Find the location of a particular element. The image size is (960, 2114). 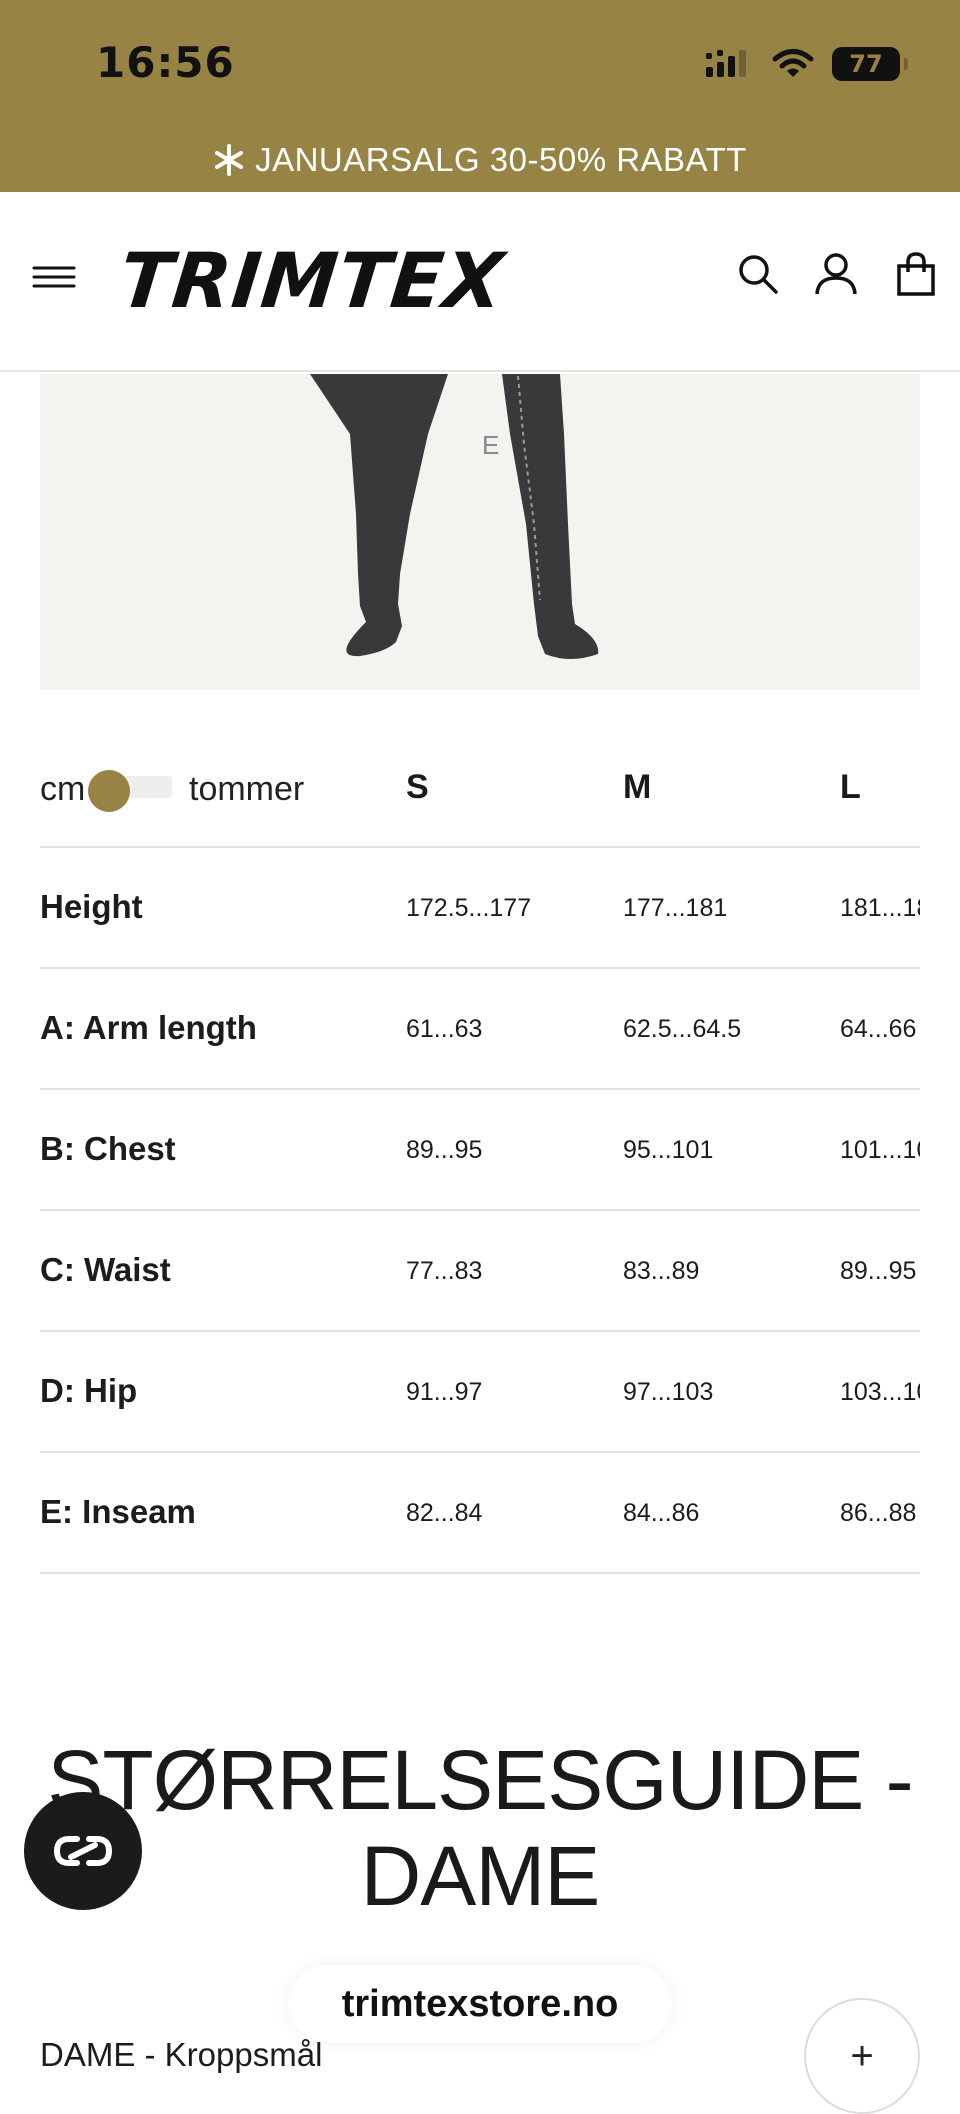

search-icon is located at coordinates (758, 274).